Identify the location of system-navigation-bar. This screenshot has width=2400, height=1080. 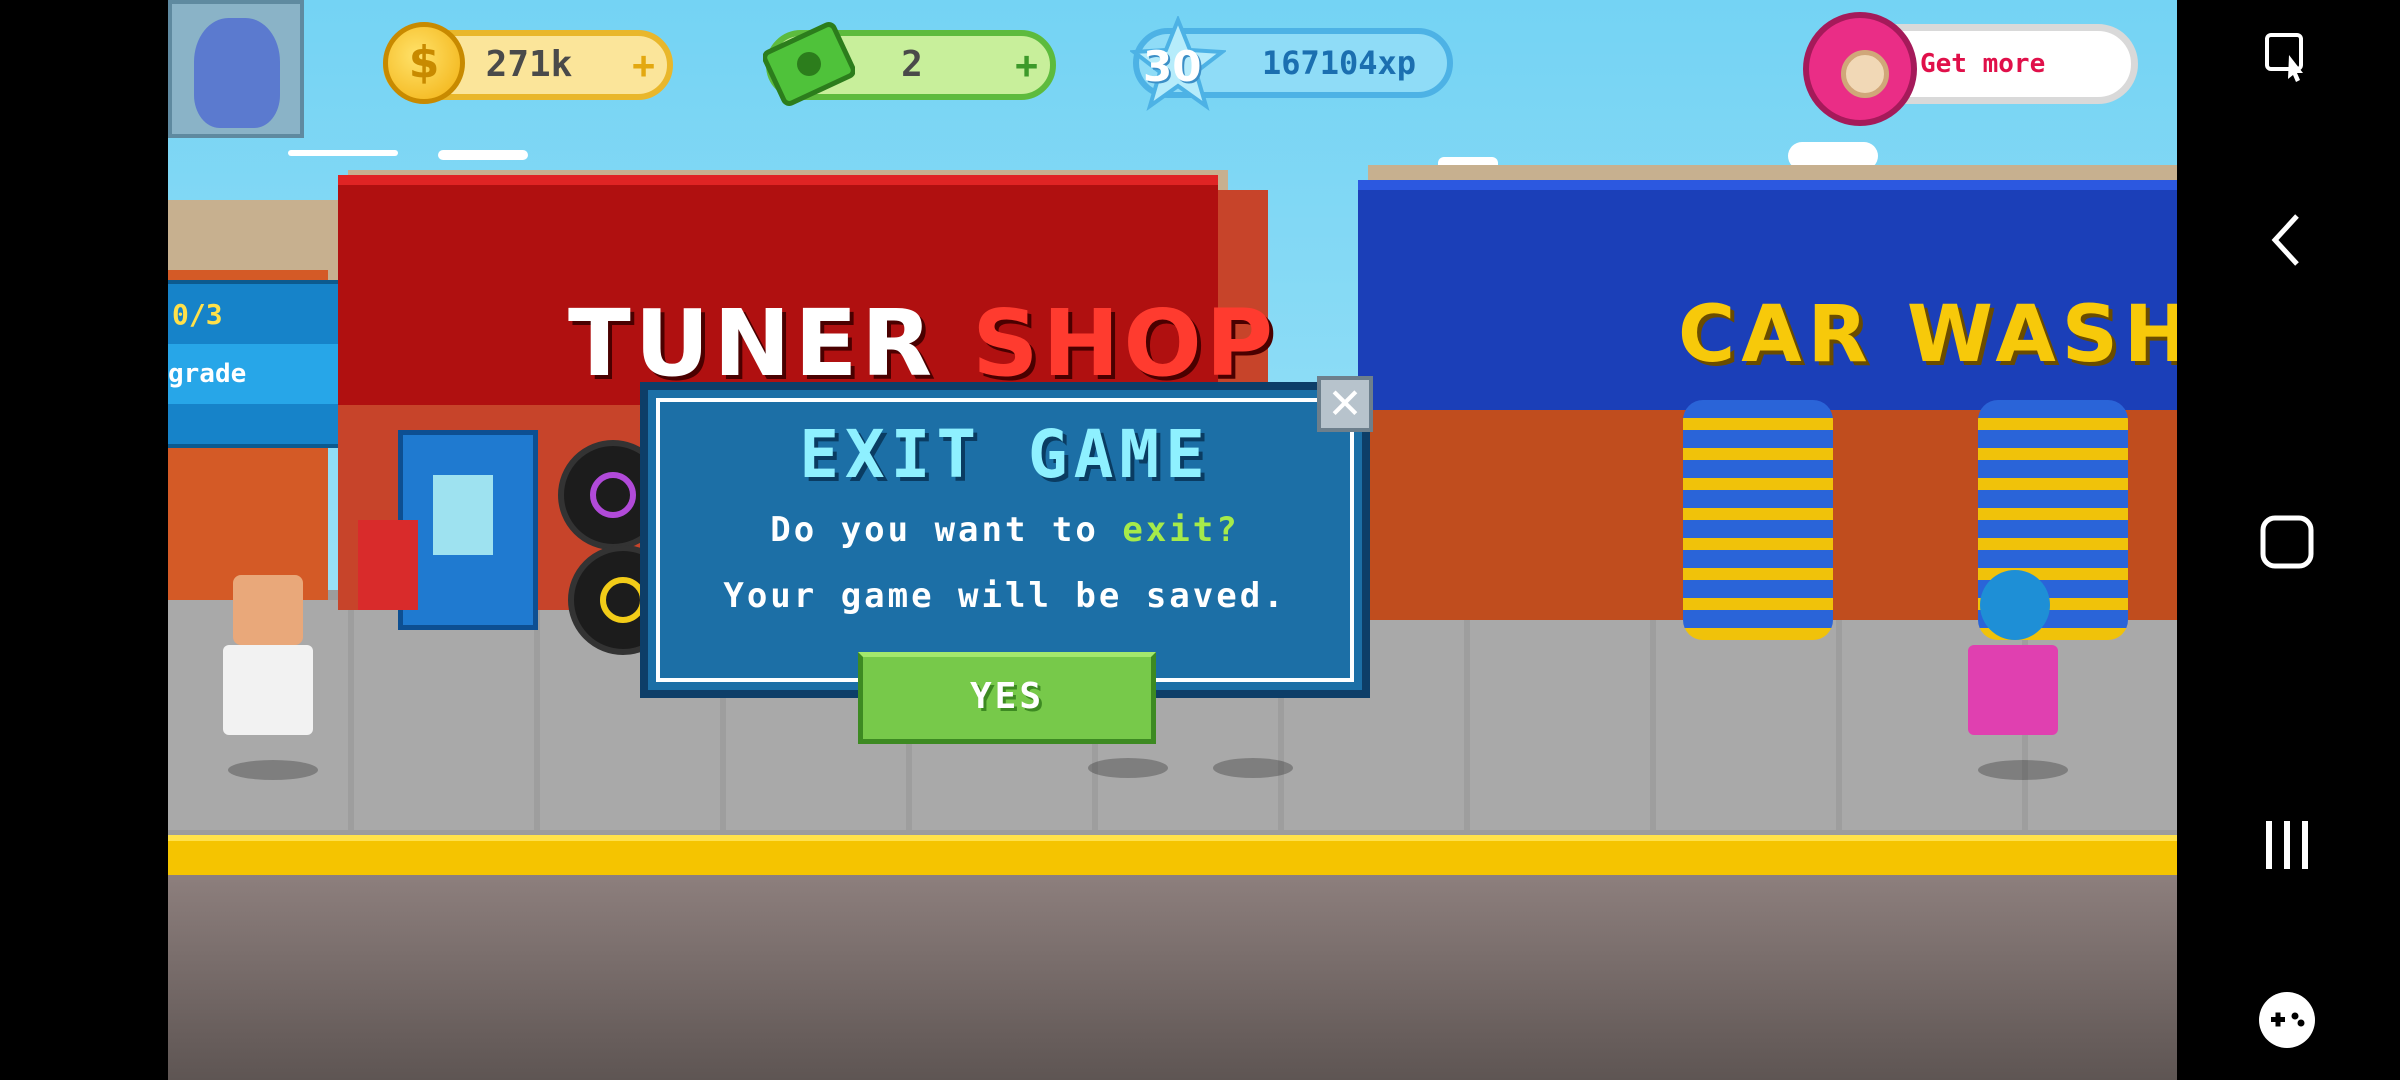
(2288, 540).